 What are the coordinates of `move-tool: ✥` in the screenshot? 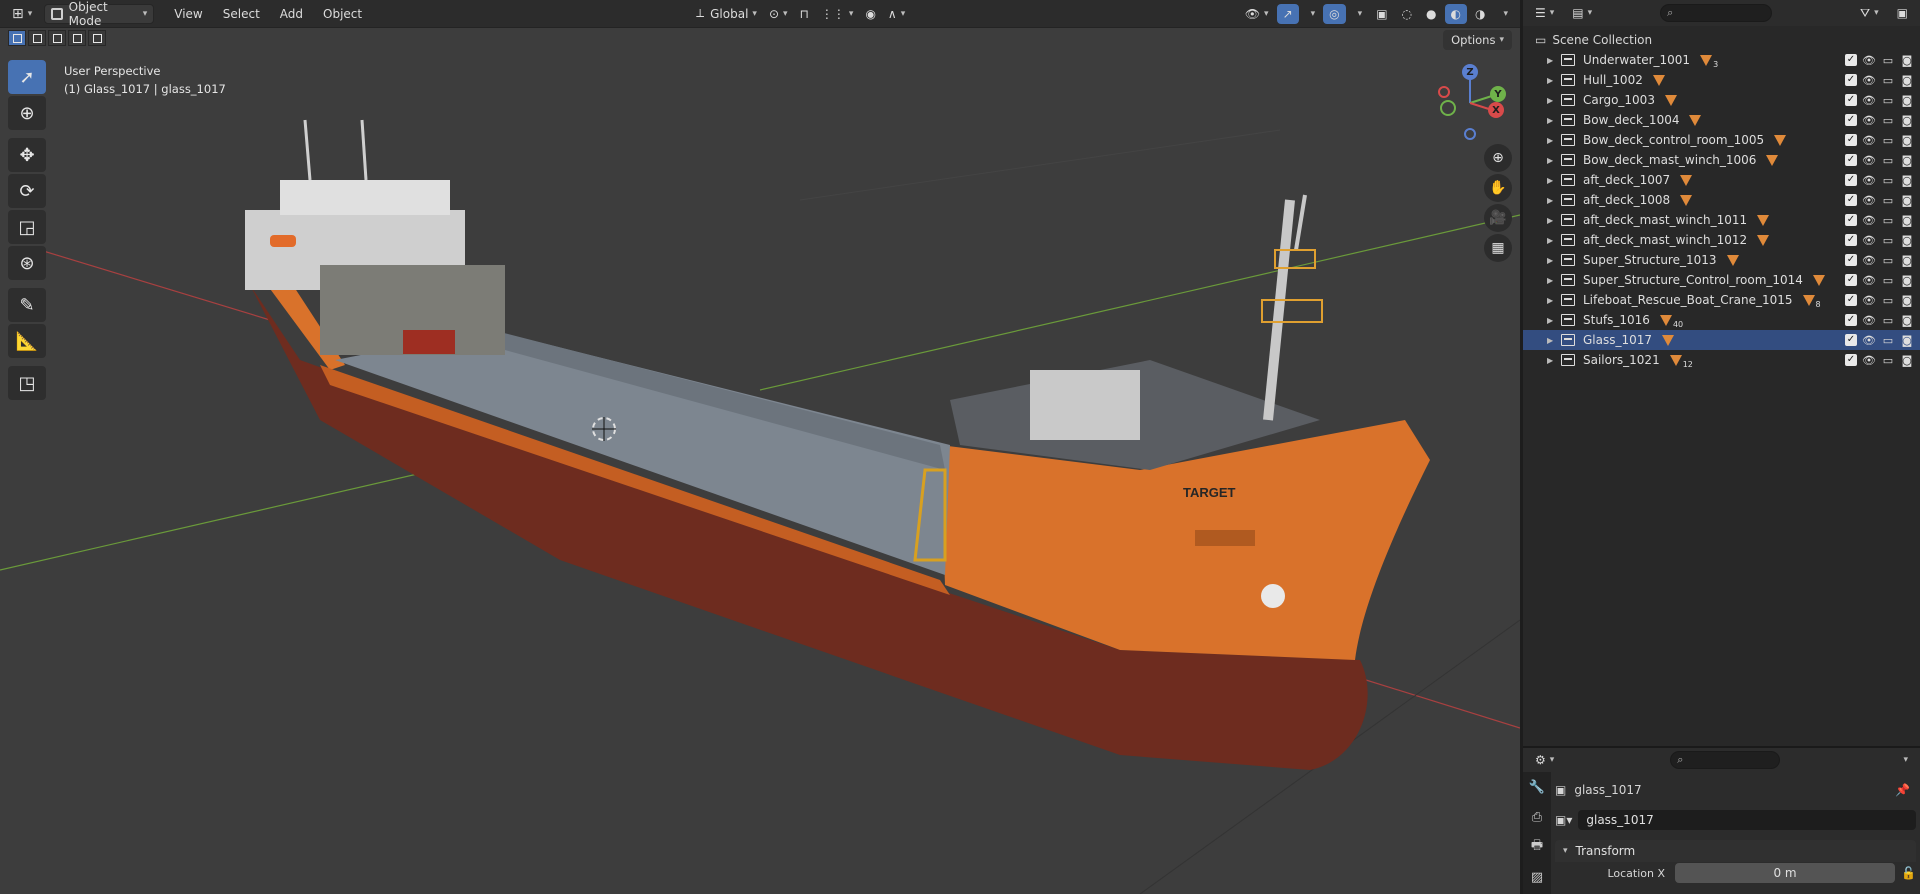 It's located at (27, 155).